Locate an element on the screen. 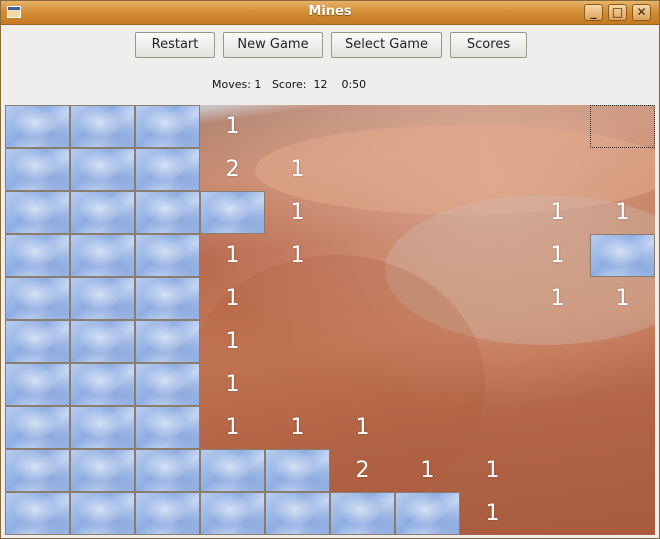 This screenshot has width=660, height=539. status-bar: Moves: 1 Score: 12 0:50 is located at coordinates (289, 84).